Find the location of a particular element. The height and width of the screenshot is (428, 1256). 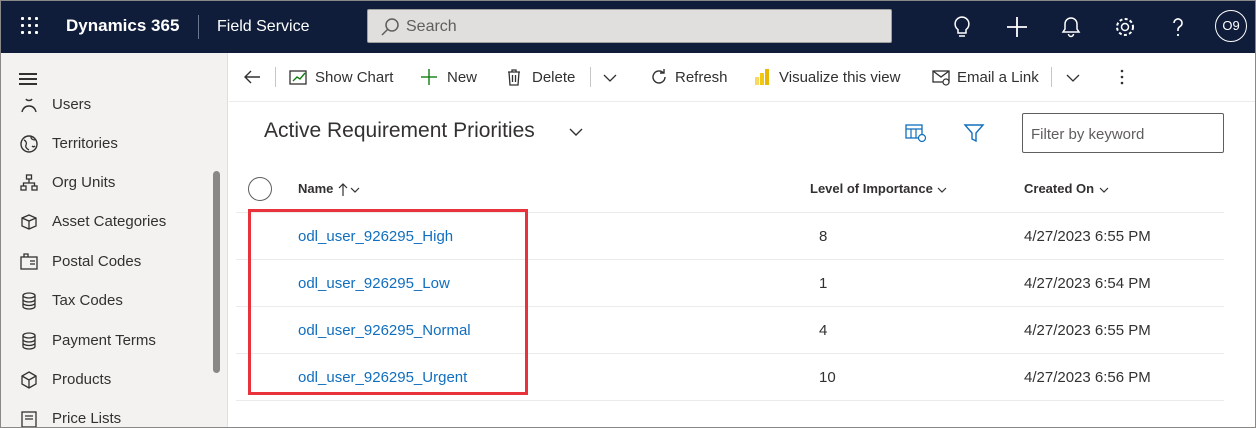

refresh-button: Refresh is located at coordinates (689, 77).